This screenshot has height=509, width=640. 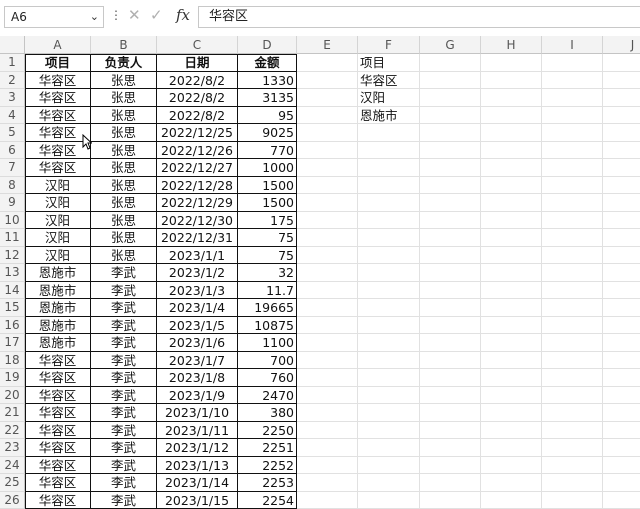 What do you see at coordinates (267, 431) in the screenshot?
I see `table-cell: 2250` at bounding box center [267, 431].